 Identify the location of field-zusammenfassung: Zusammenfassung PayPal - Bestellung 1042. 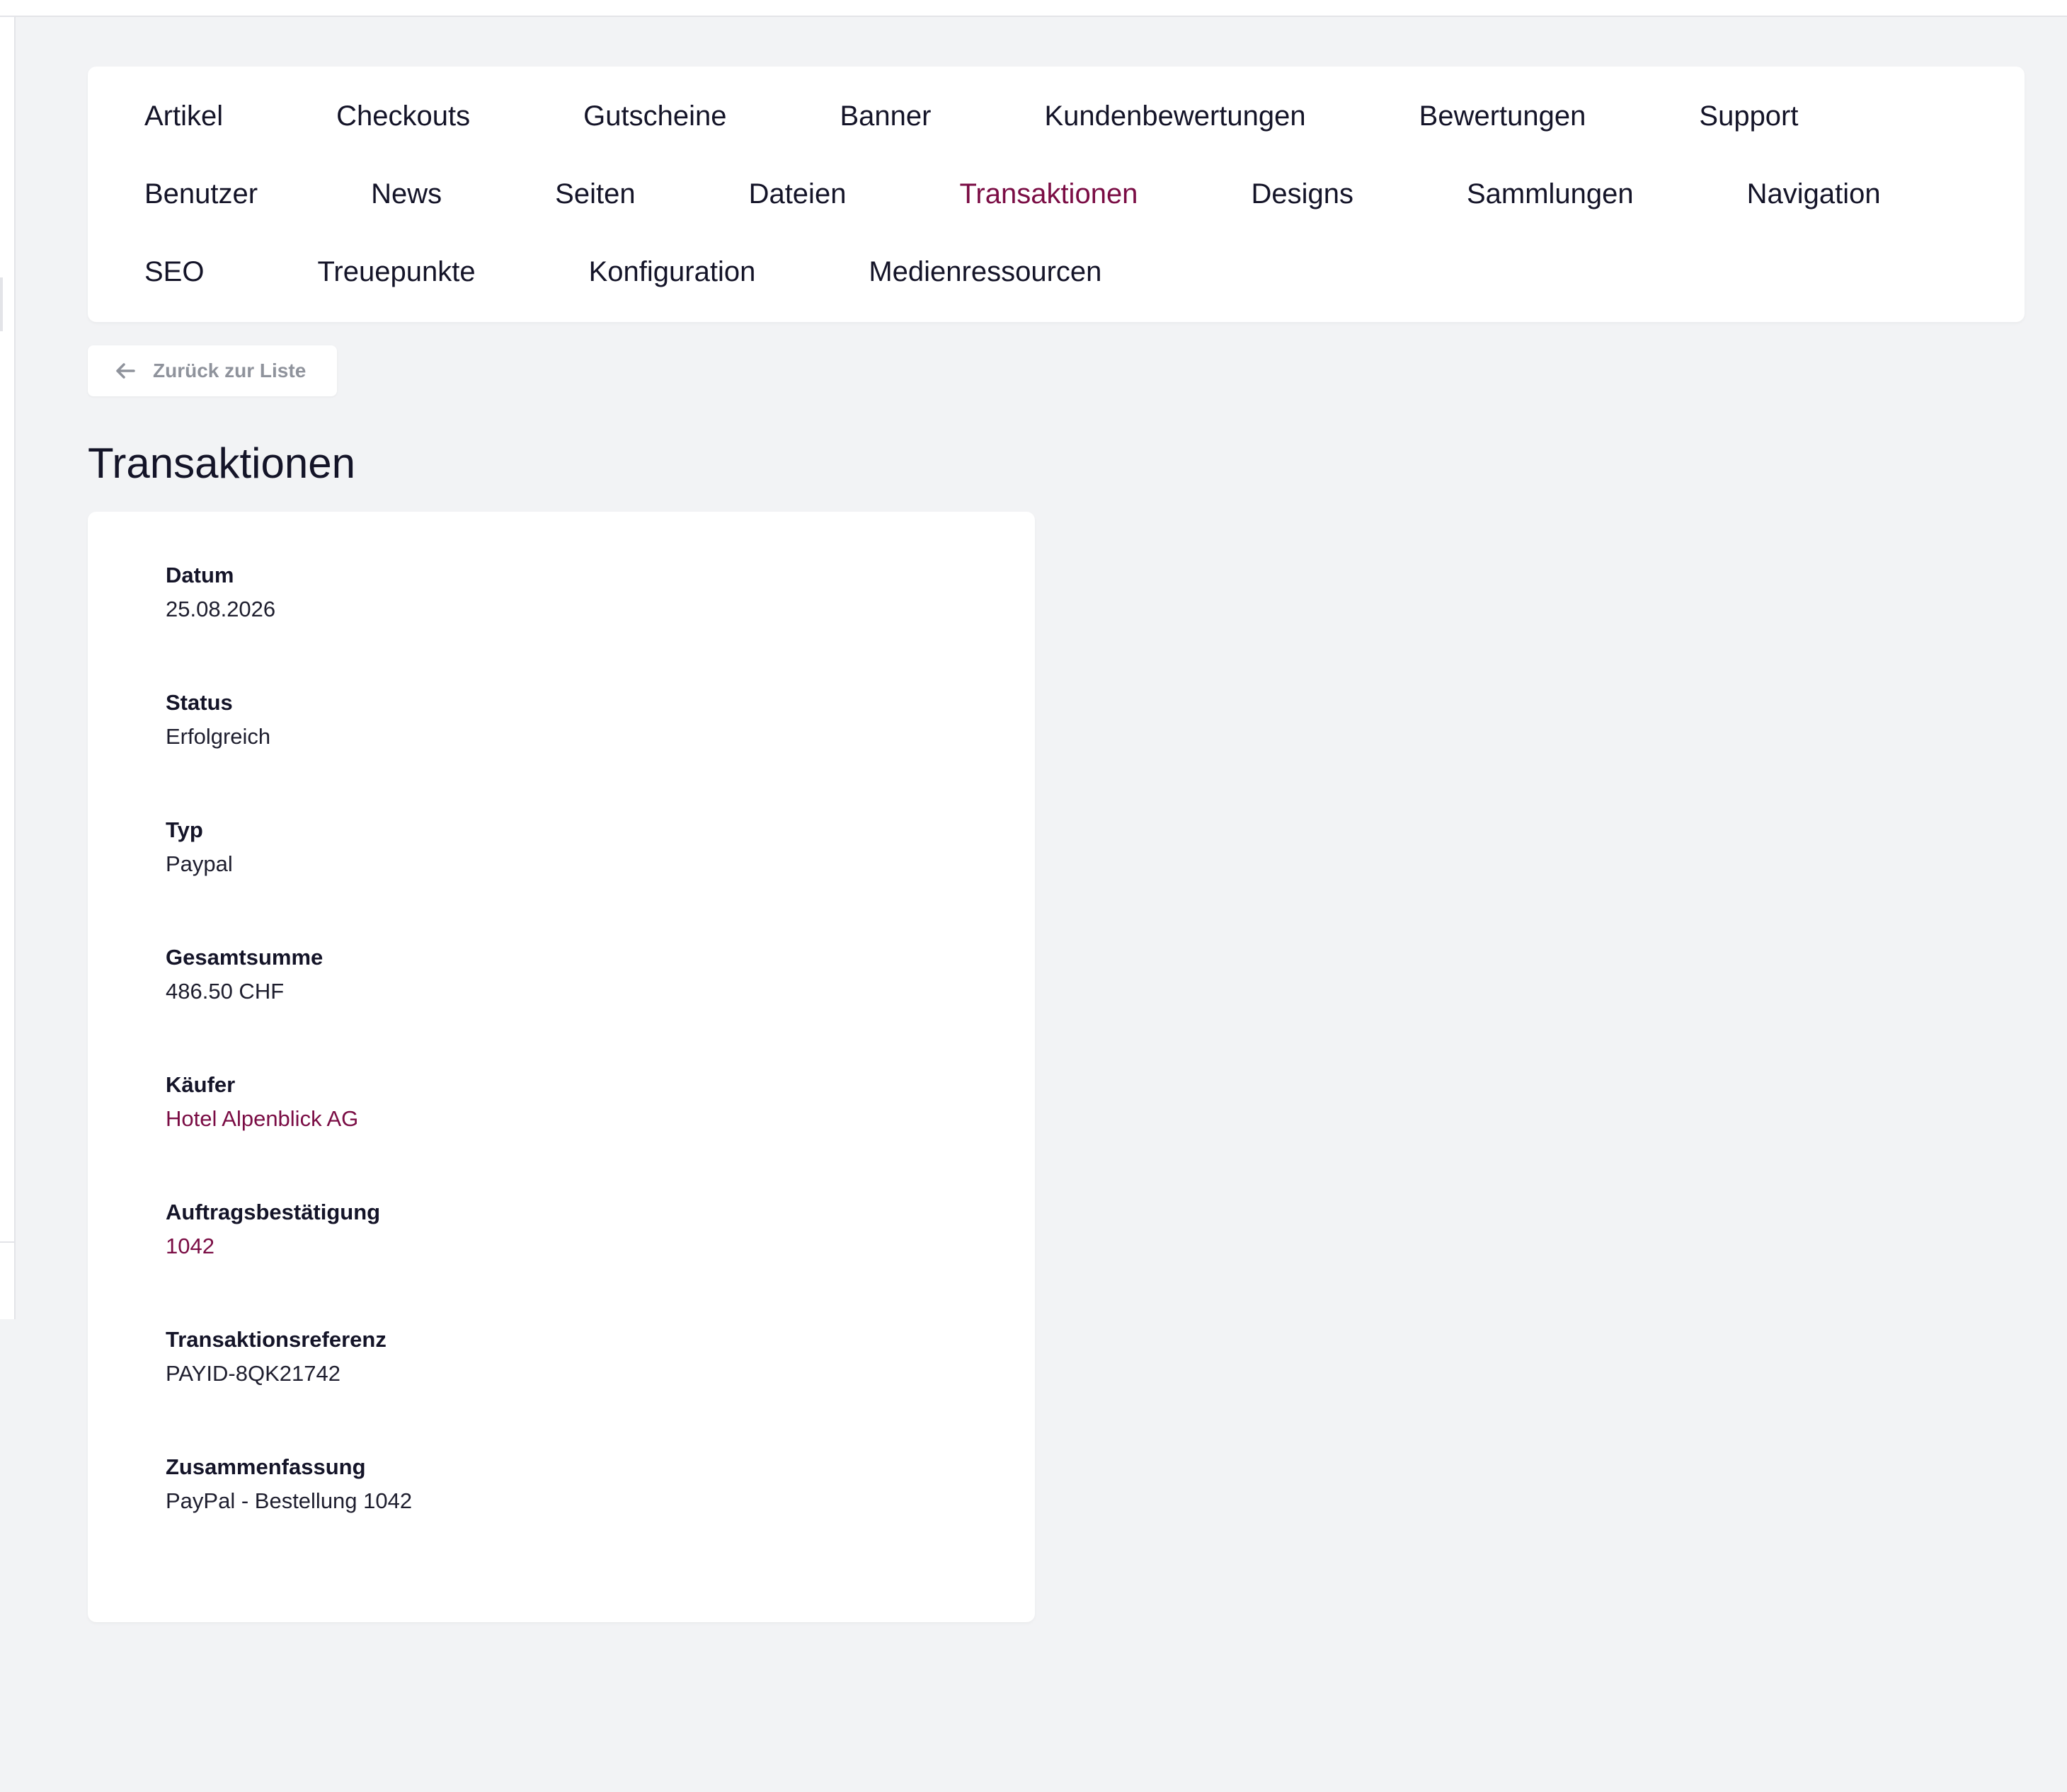
(289, 1484).